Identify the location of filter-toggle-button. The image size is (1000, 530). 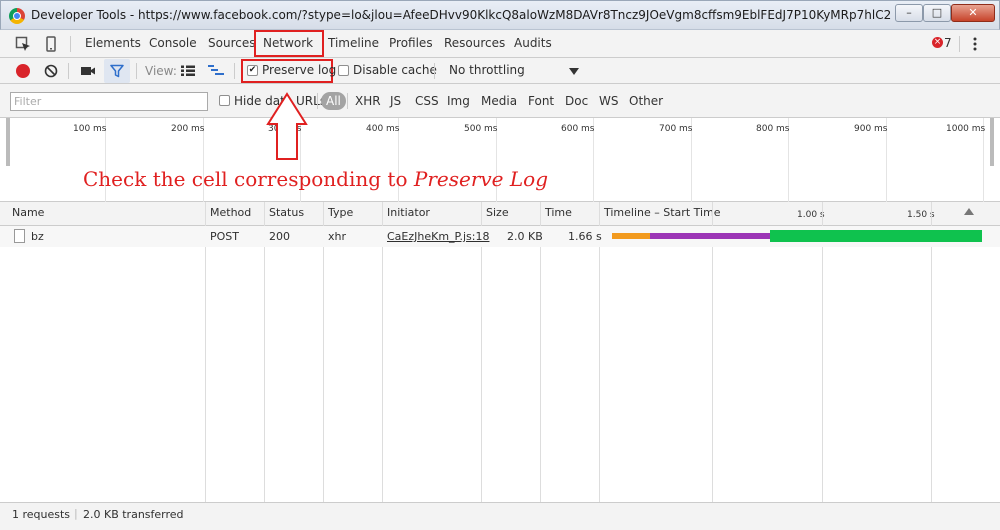
(117, 71).